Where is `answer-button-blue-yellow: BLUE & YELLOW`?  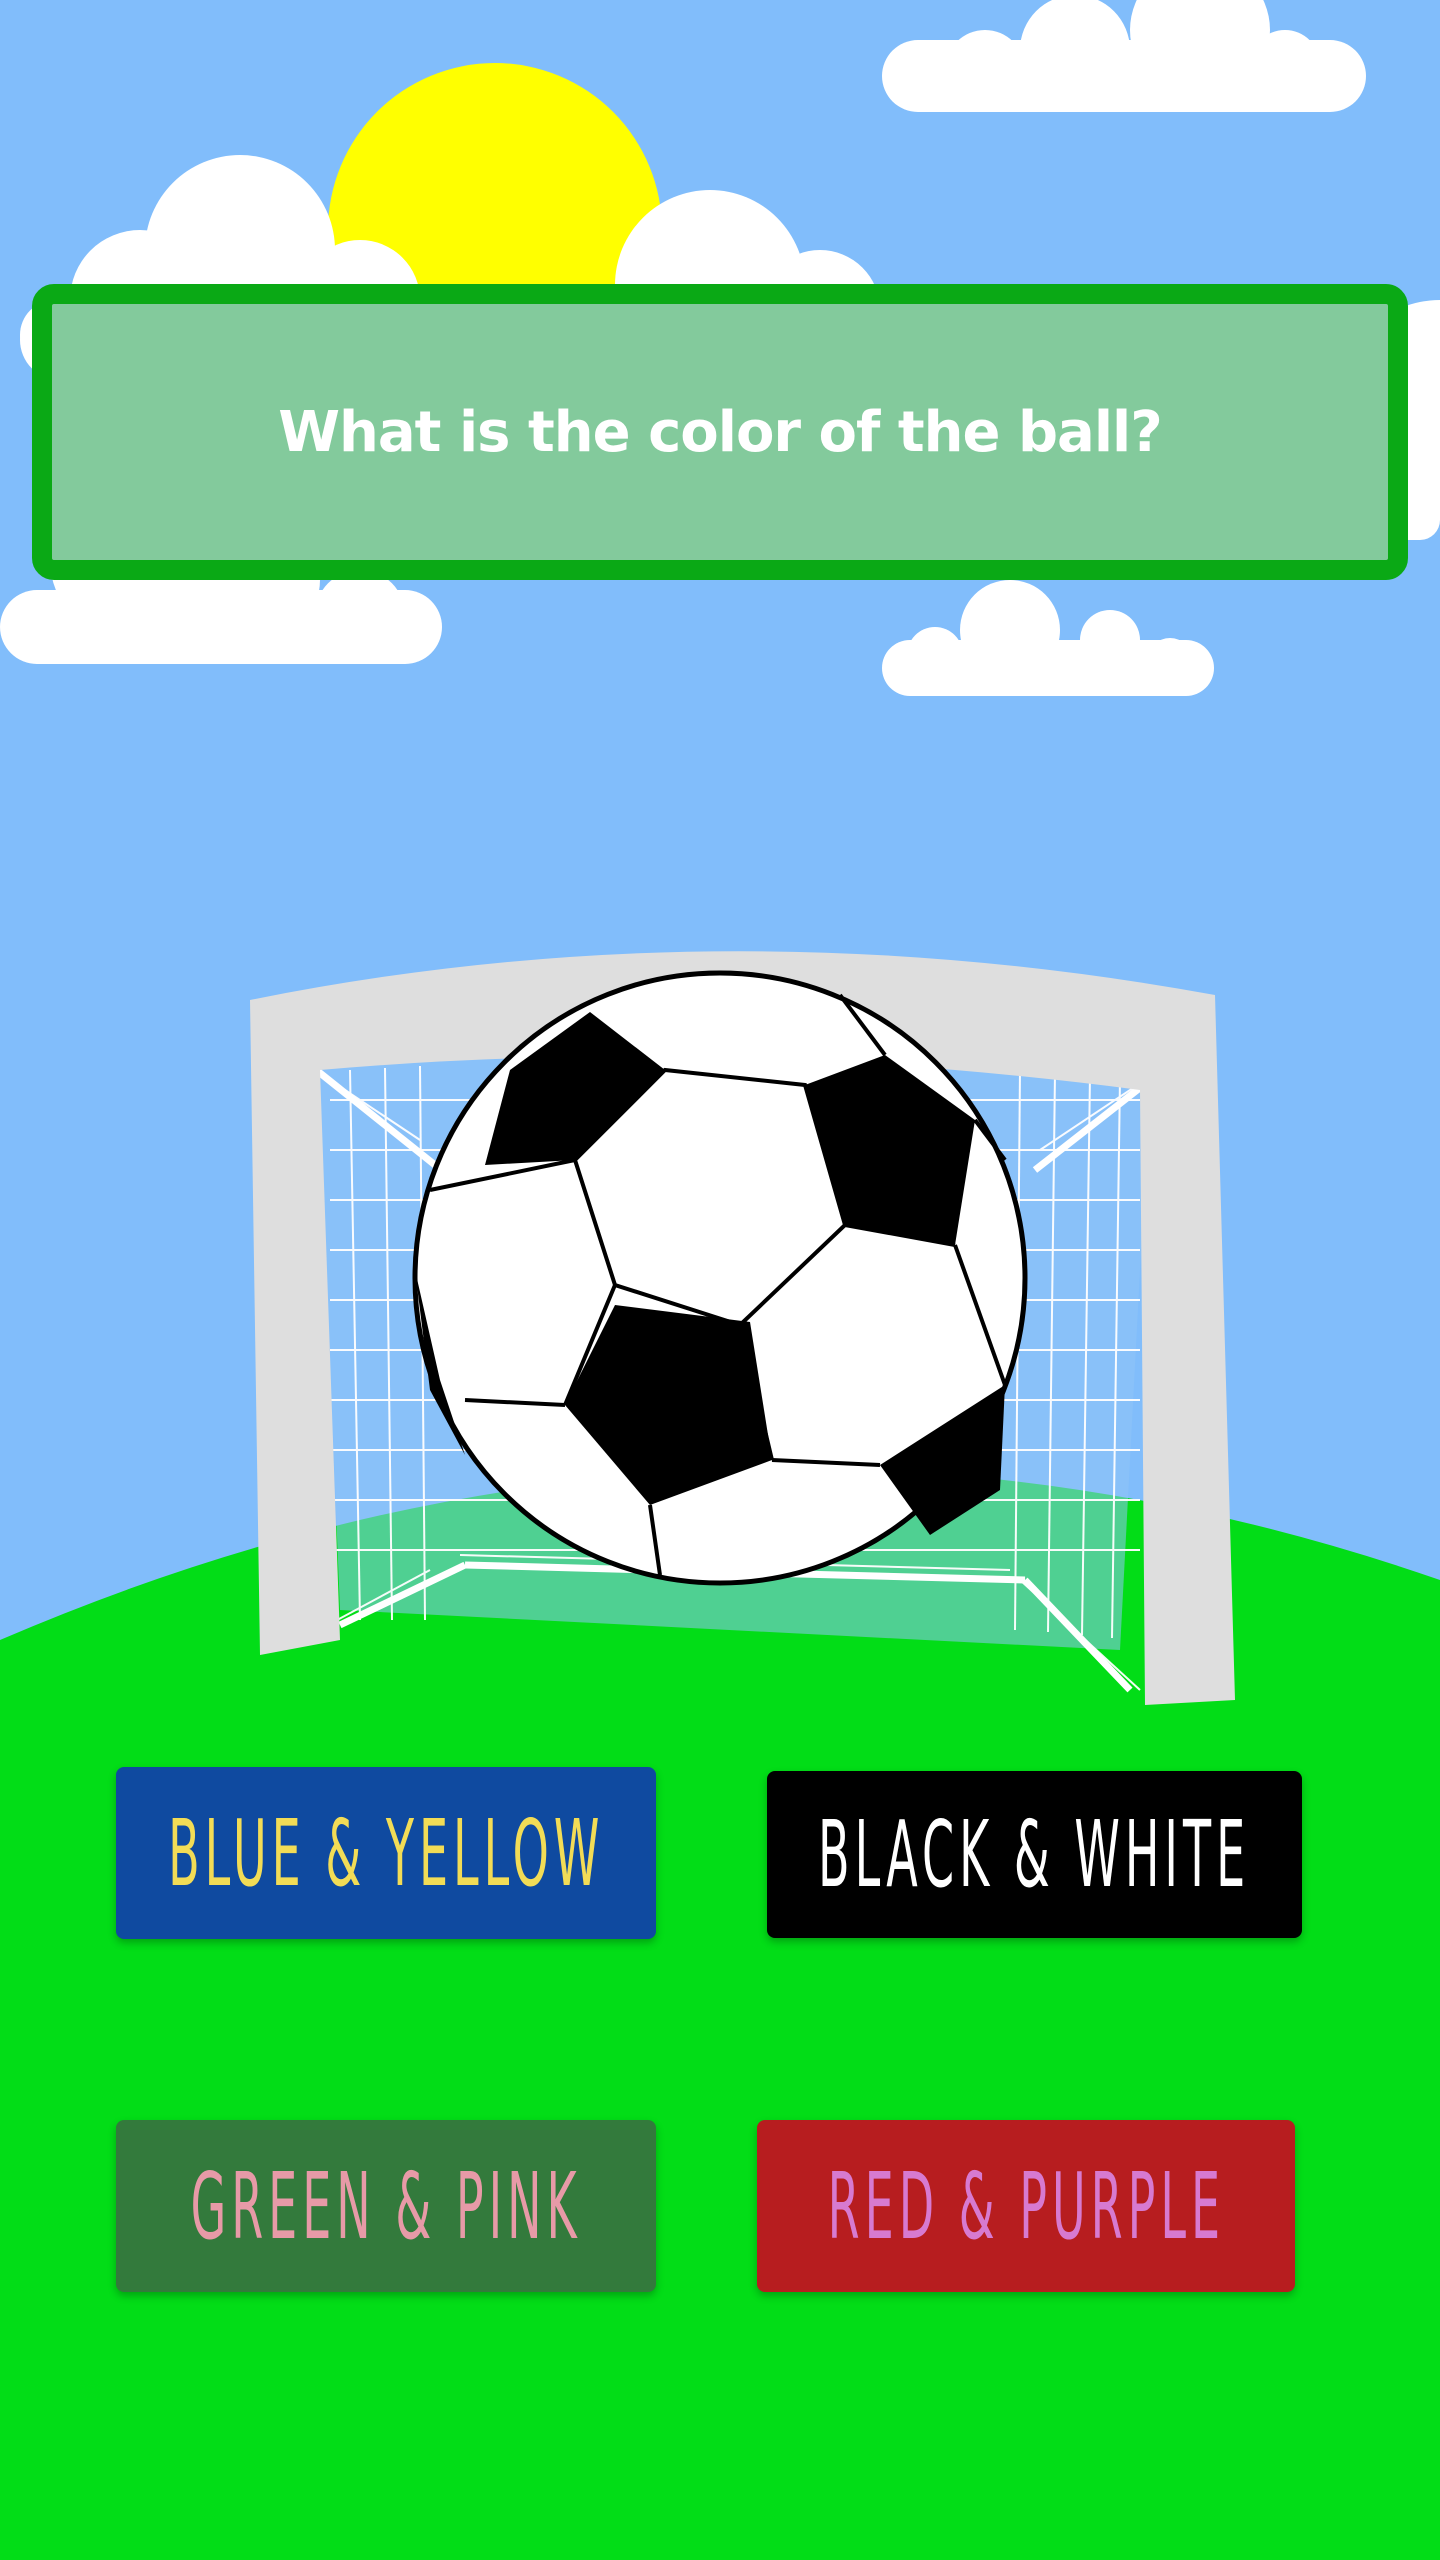
answer-button-blue-yellow: BLUE & YELLOW is located at coordinates (386, 1853).